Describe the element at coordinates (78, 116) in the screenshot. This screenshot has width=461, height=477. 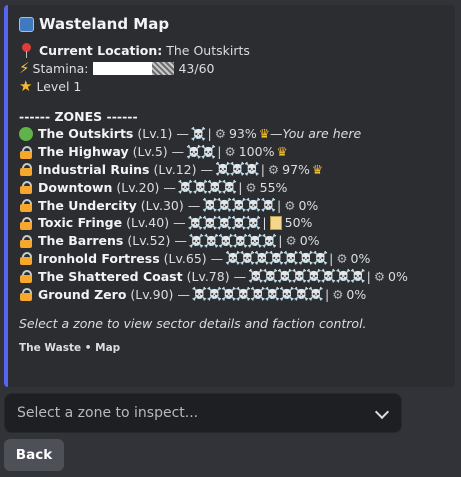
I see `zones-header: ------ ZONES ------` at that location.